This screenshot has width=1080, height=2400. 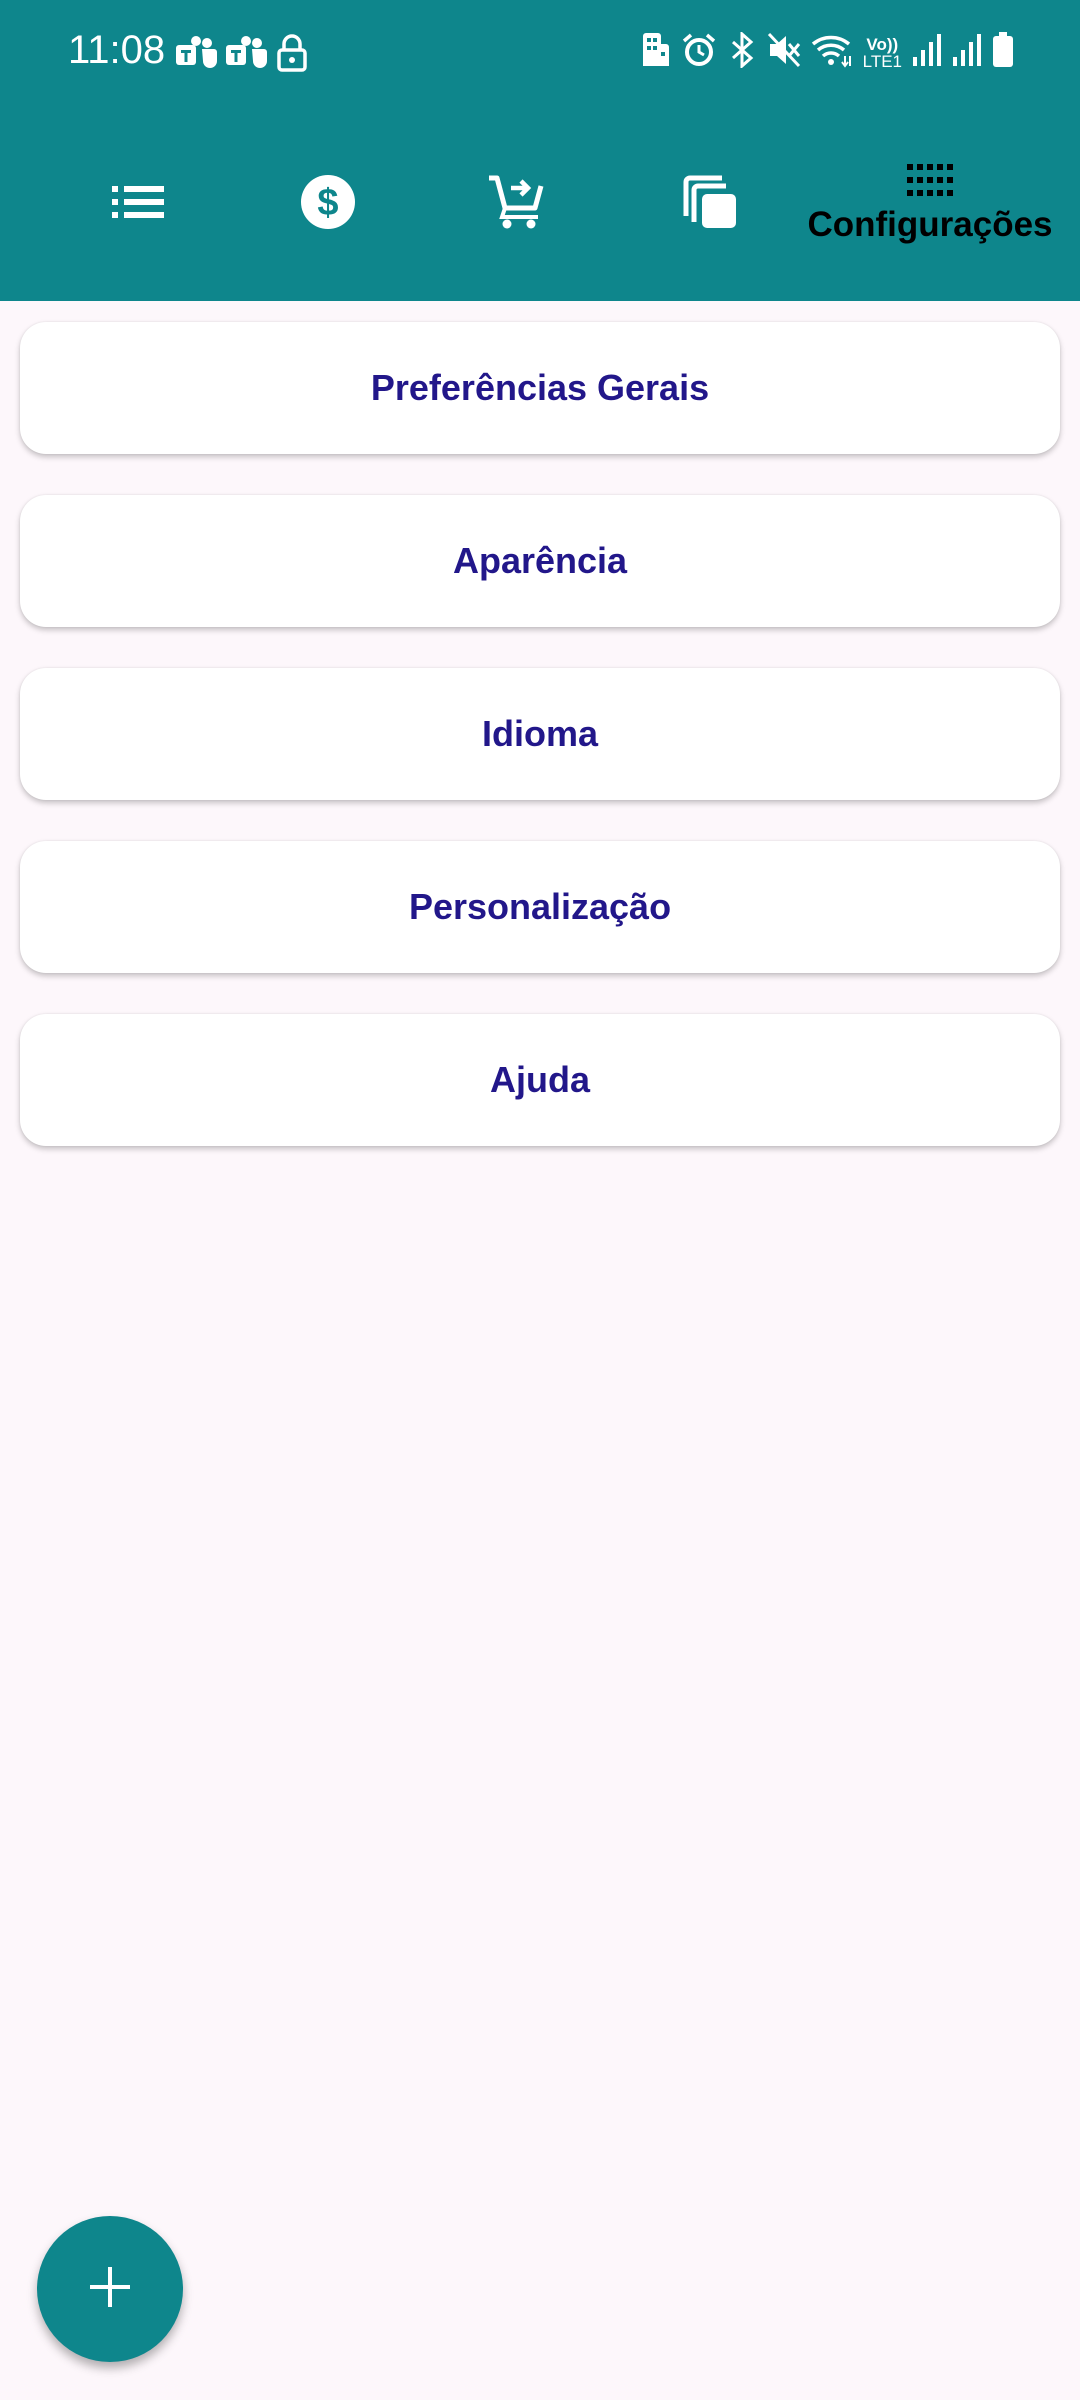 I want to click on dollar-icon: $, so click(x=328, y=204).